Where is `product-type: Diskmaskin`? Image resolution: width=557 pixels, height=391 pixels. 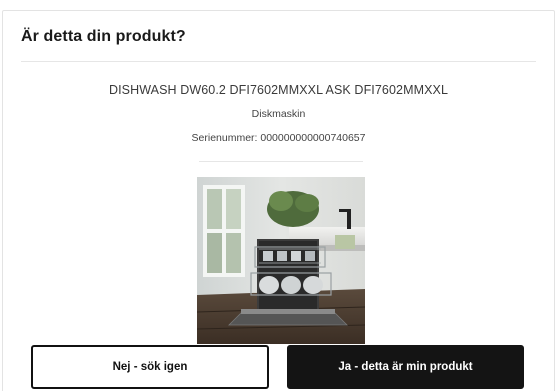
product-type: Diskmaskin is located at coordinates (278, 114).